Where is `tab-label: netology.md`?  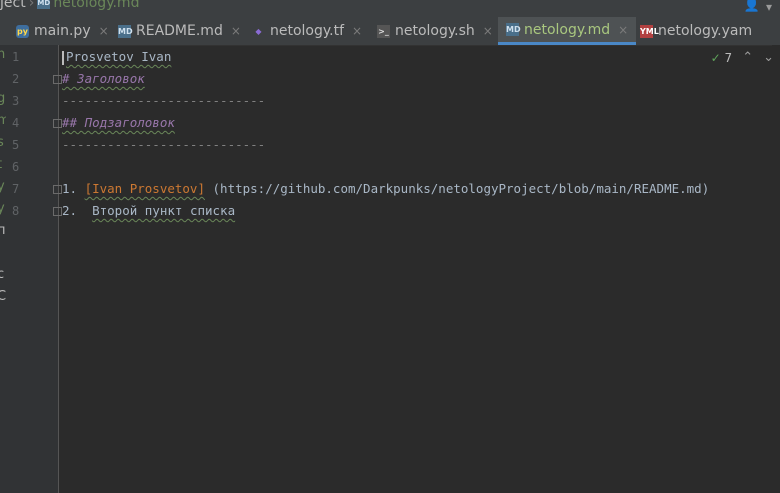
tab-label: netology.md is located at coordinates (567, 29).